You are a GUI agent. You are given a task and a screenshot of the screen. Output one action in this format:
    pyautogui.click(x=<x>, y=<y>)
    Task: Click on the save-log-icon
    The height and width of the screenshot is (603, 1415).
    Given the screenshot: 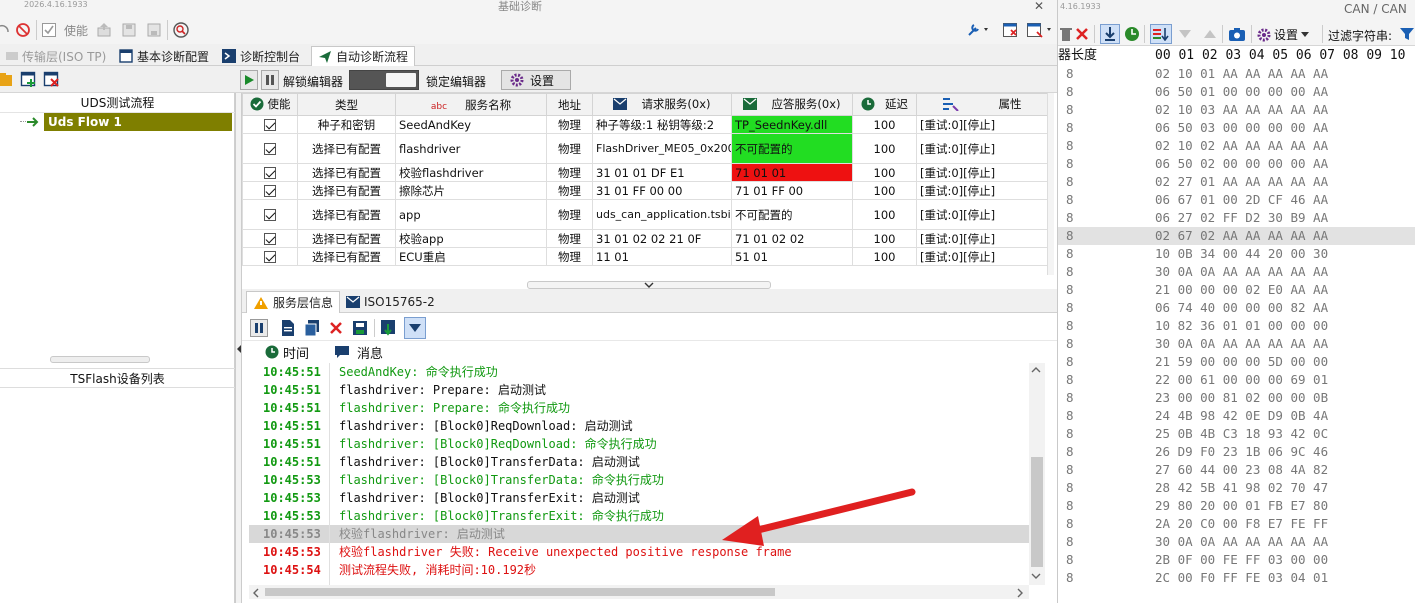 What is the action you would take?
    pyautogui.click(x=360, y=328)
    